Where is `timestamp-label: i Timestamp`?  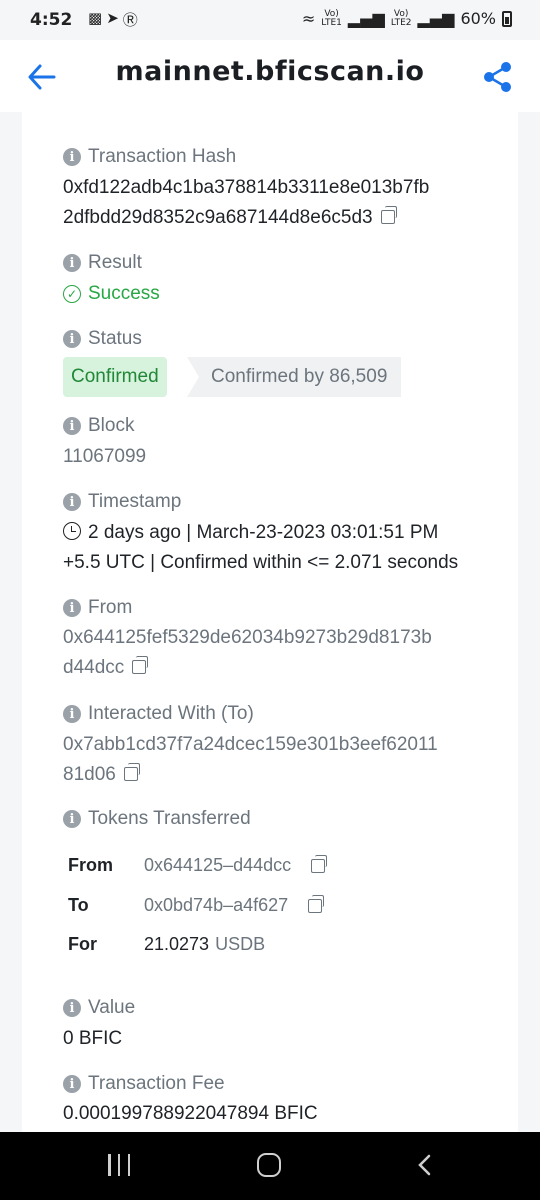 timestamp-label: i Timestamp is located at coordinates (122, 502).